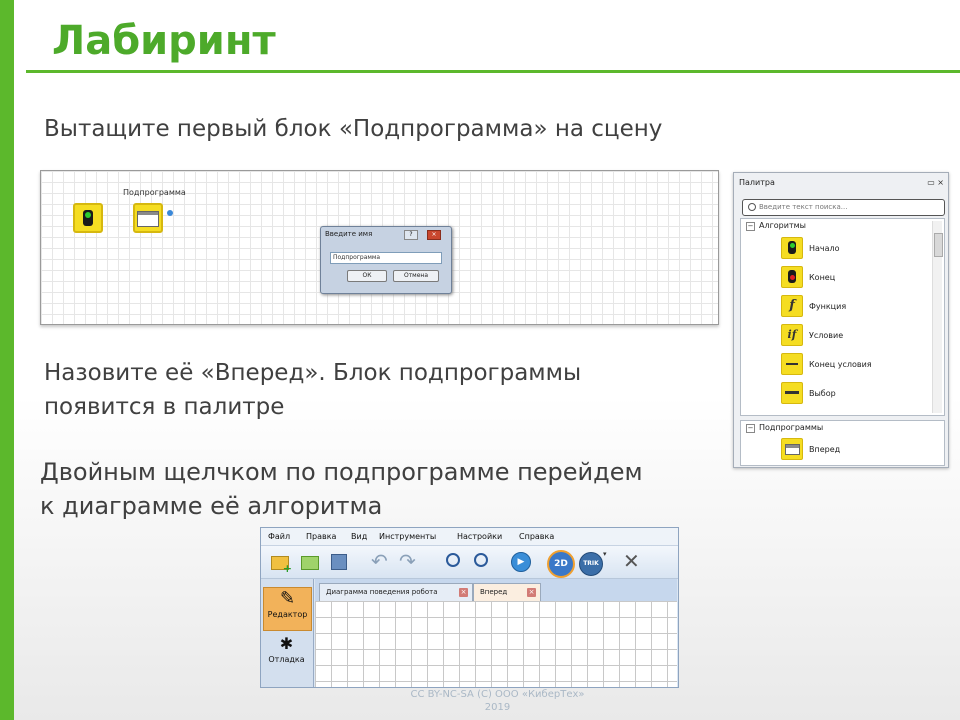  I want to click on menu-help: Справка, so click(536, 536).